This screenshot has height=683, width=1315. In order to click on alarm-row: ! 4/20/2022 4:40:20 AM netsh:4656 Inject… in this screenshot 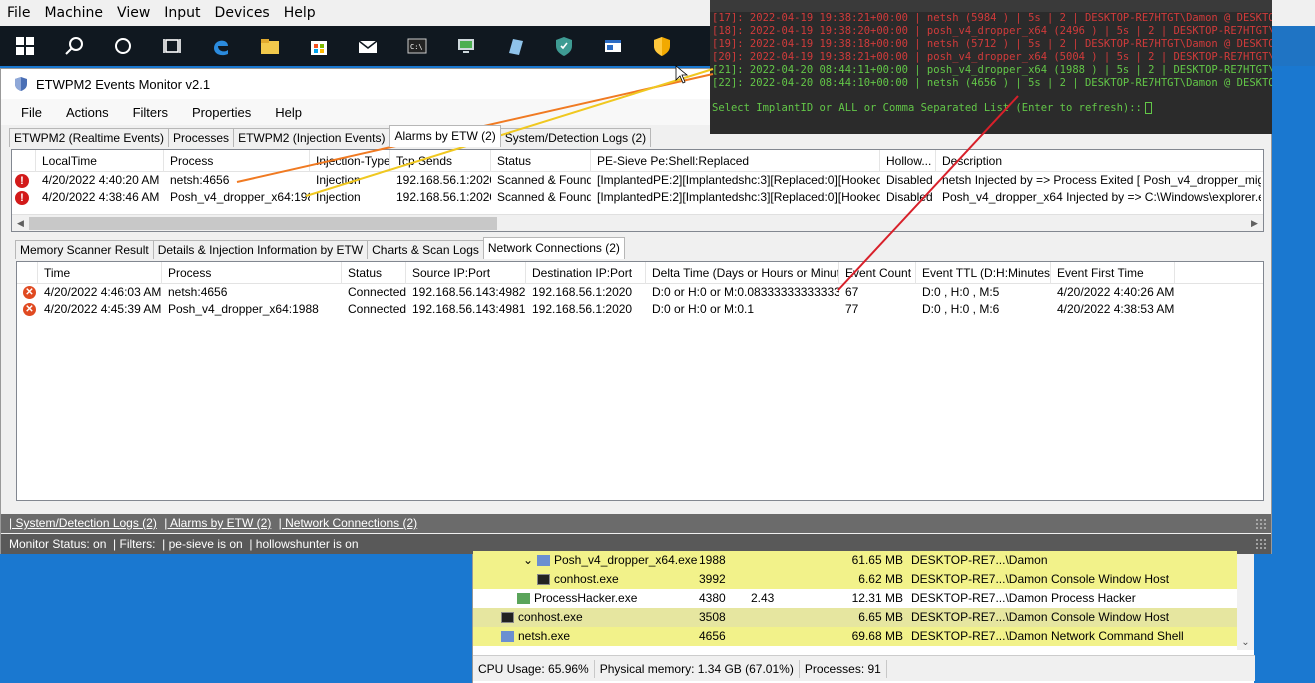, I will do `click(637, 180)`.